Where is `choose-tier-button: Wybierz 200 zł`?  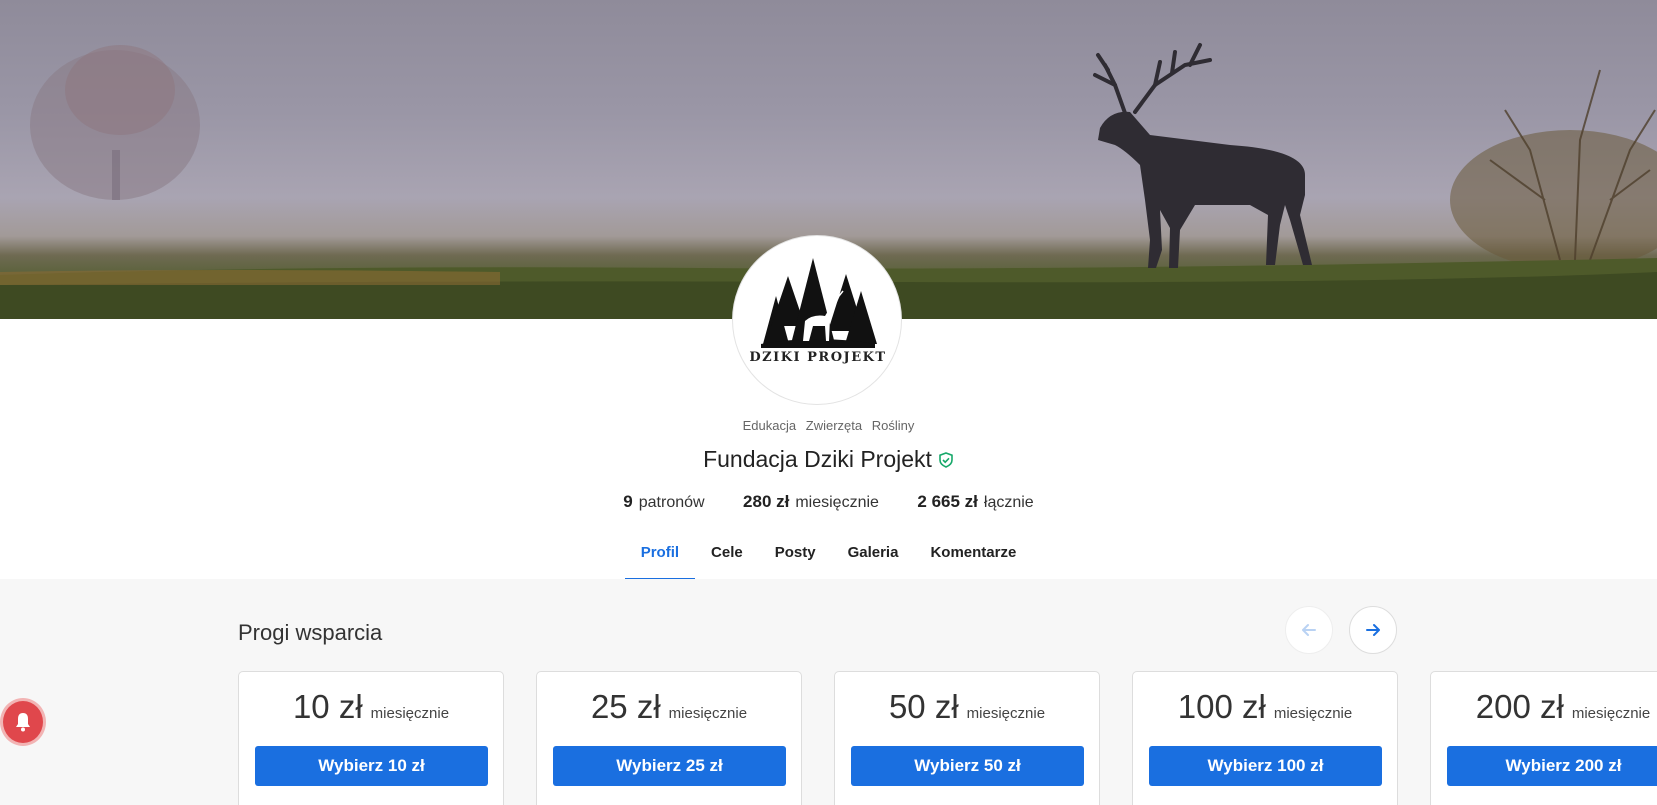 choose-tier-button: Wybierz 200 zł is located at coordinates (1552, 766).